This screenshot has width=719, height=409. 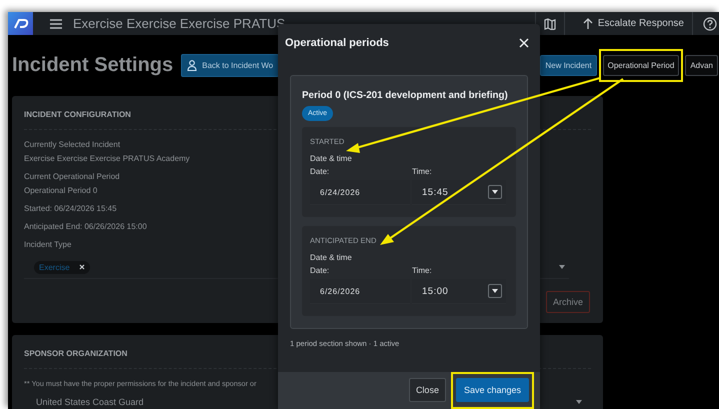 I want to click on period-title: Period 0 (ICS-201 development and briefing), so click(x=405, y=95).